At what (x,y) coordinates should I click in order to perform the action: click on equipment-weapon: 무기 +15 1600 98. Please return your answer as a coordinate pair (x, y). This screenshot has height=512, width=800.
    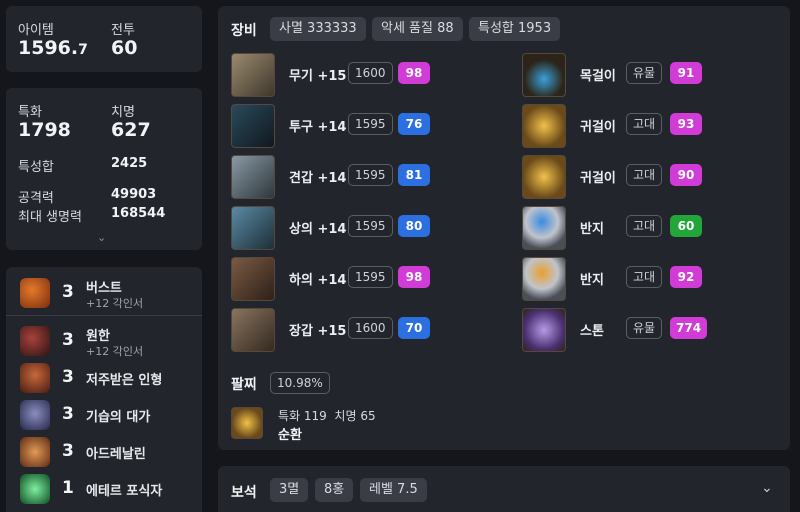
    Looking at the image, I should click on (346, 76).